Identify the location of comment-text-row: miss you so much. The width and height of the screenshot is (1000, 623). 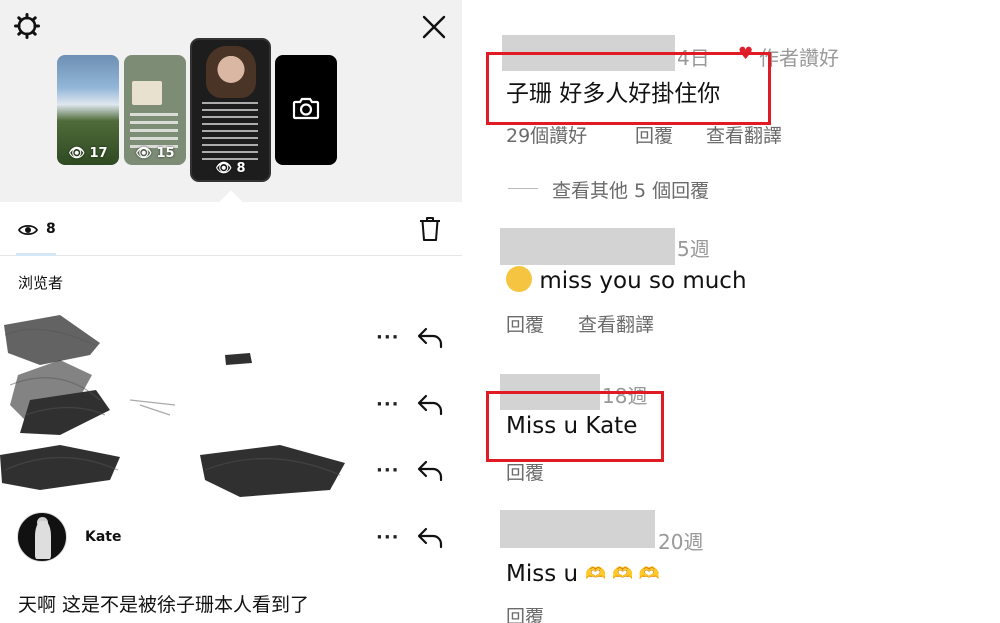
(626, 280).